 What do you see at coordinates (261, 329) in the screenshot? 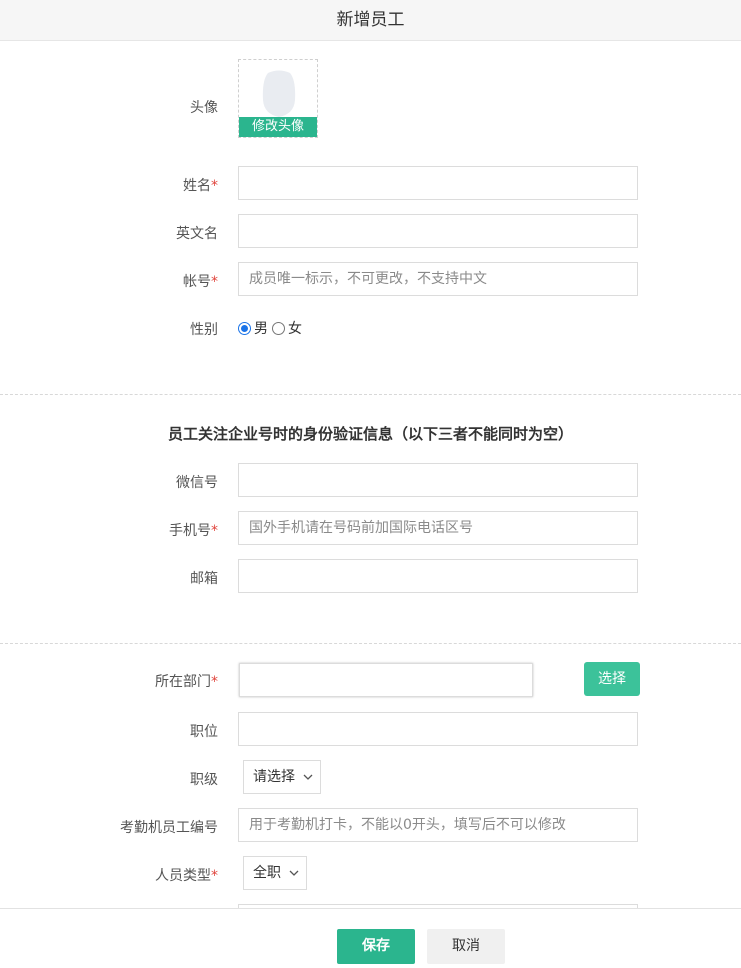
I see `gender-option-male-label: 男` at bounding box center [261, 329].